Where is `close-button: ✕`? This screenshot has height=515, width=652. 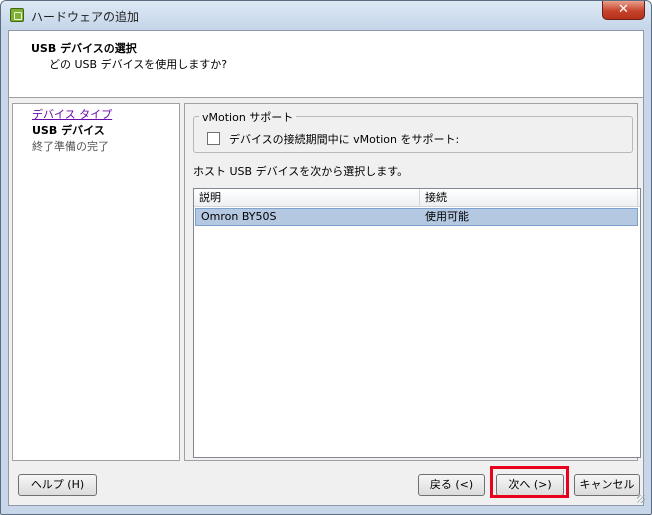
close-button: ✕ is located at coordinates (623, 10).